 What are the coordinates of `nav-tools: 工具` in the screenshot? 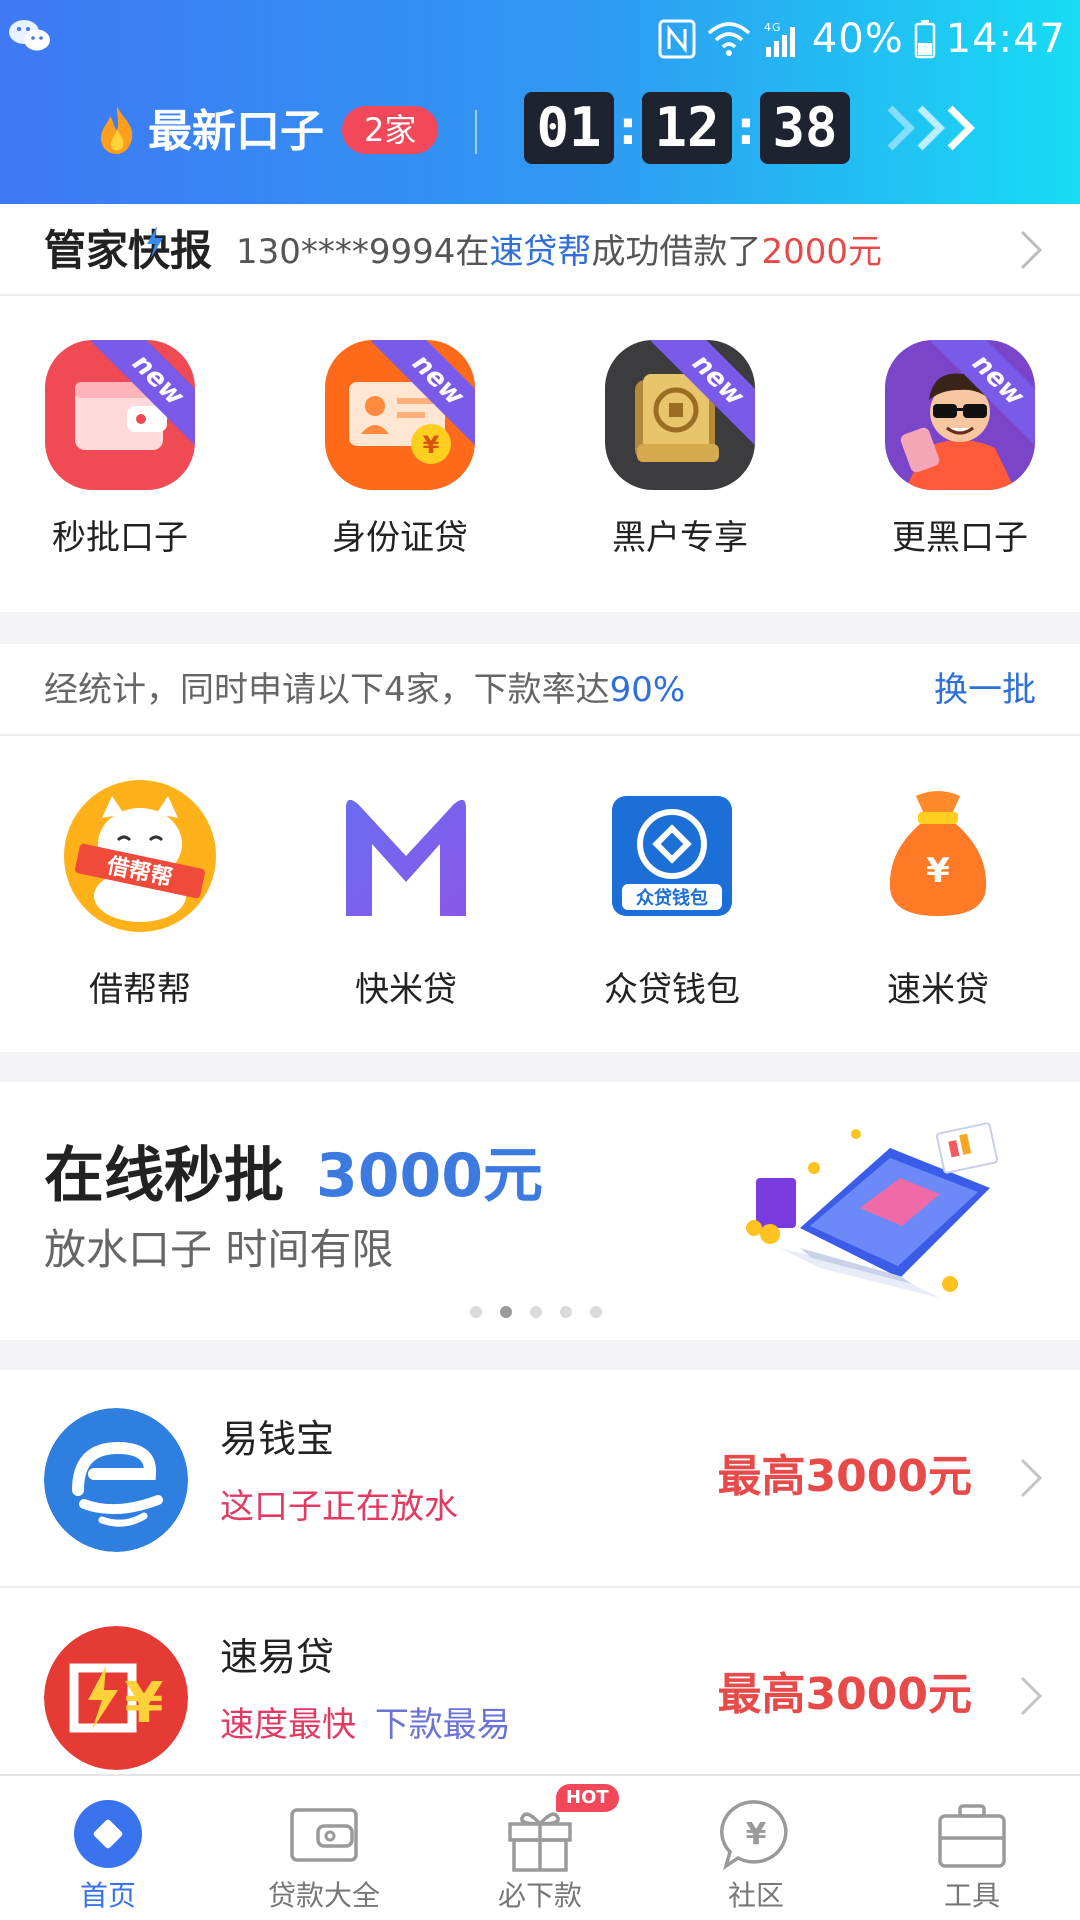 It's located at (972, 1848).